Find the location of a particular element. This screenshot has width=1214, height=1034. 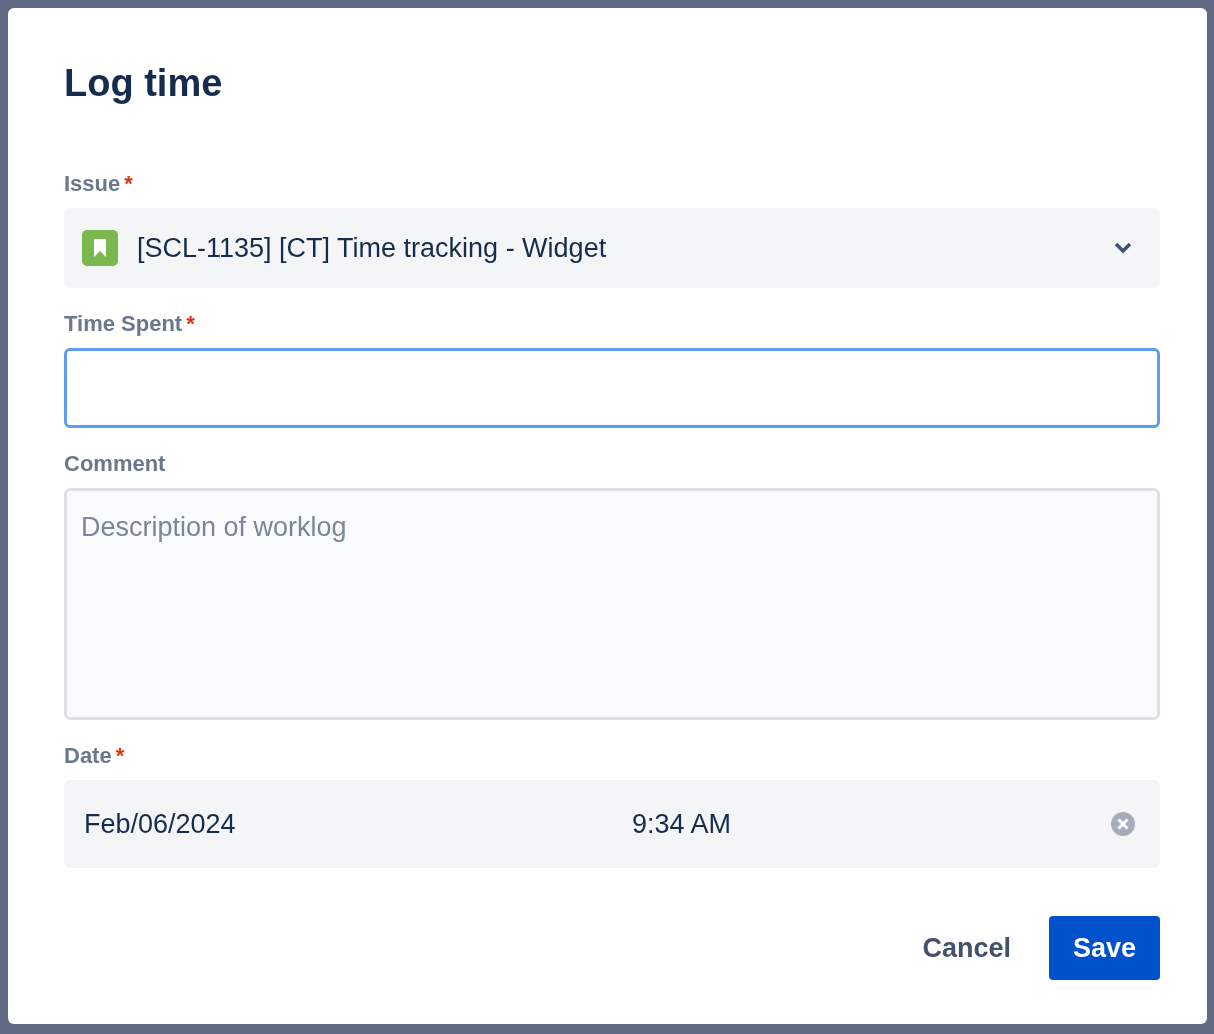

field-label: Issue is located at coordinates (92, 184).